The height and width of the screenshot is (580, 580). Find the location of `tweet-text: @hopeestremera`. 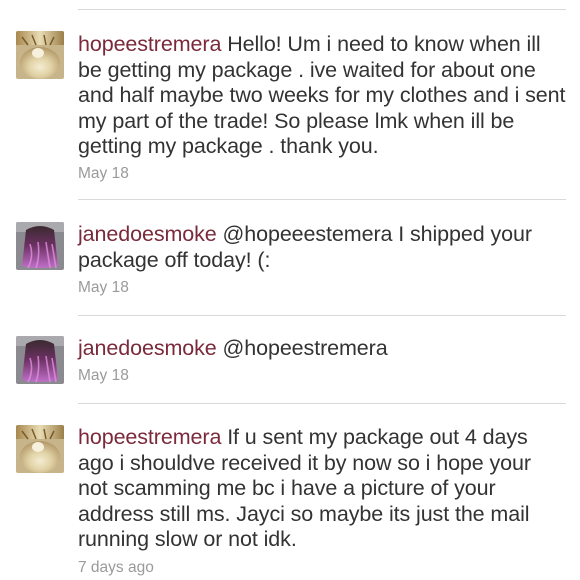

tweet-text: @hopeestremera is located at coordinates (305, 348).